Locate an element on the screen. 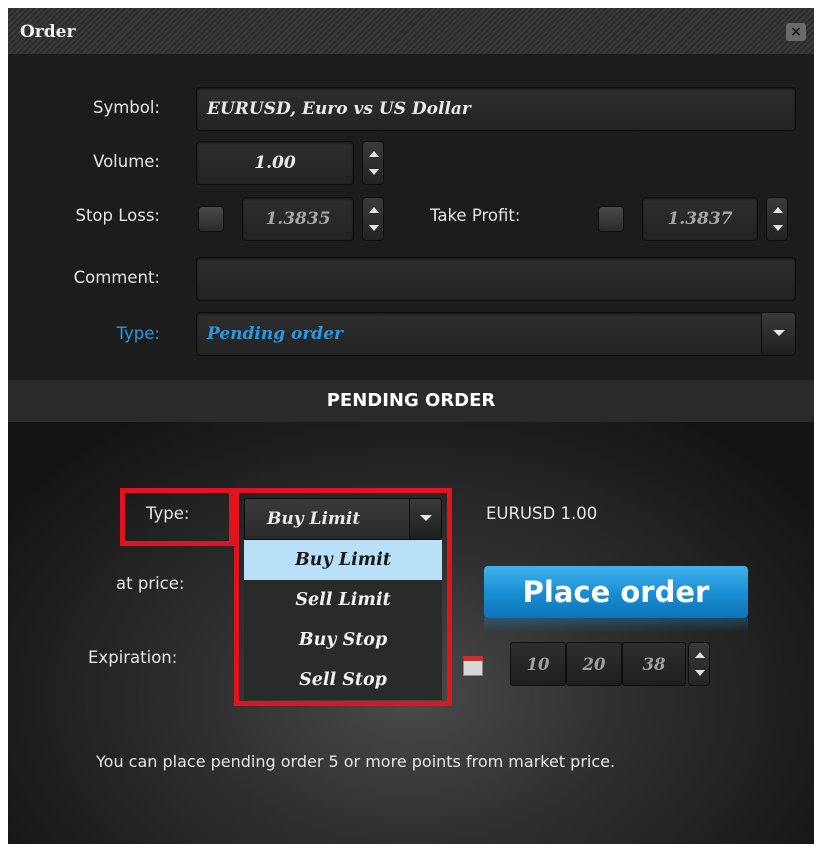 The height and width of the screenshot is (852, 822). stop-loss-field: 1.3835 is located at coordinates (298, 219).